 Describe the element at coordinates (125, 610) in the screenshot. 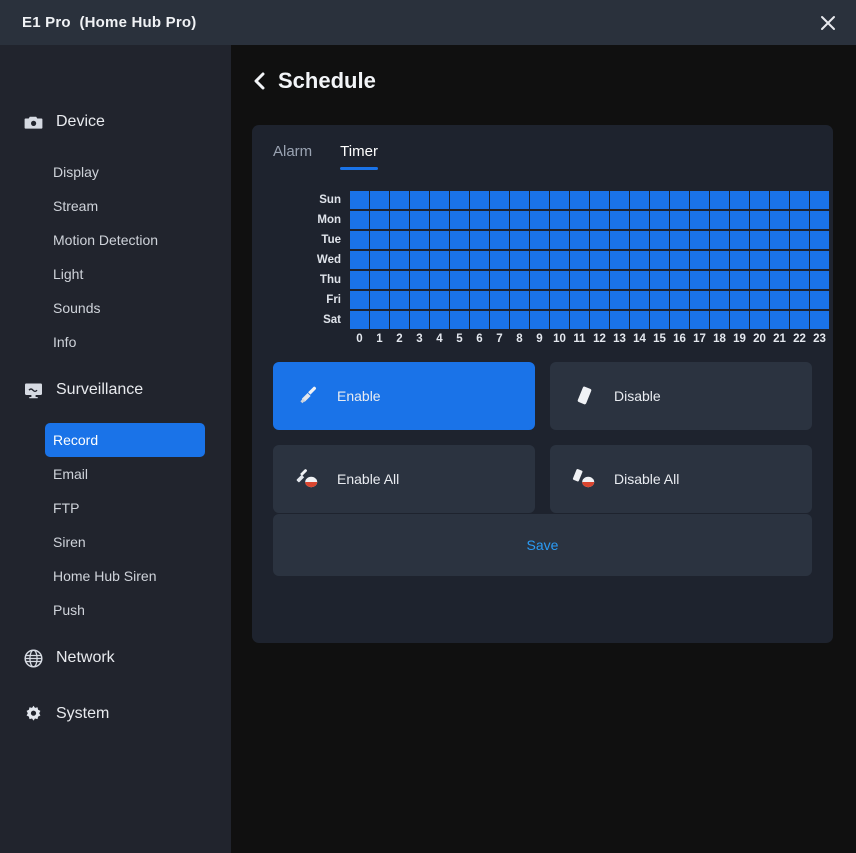

I see `sidebar-item-push: Push` at that location.